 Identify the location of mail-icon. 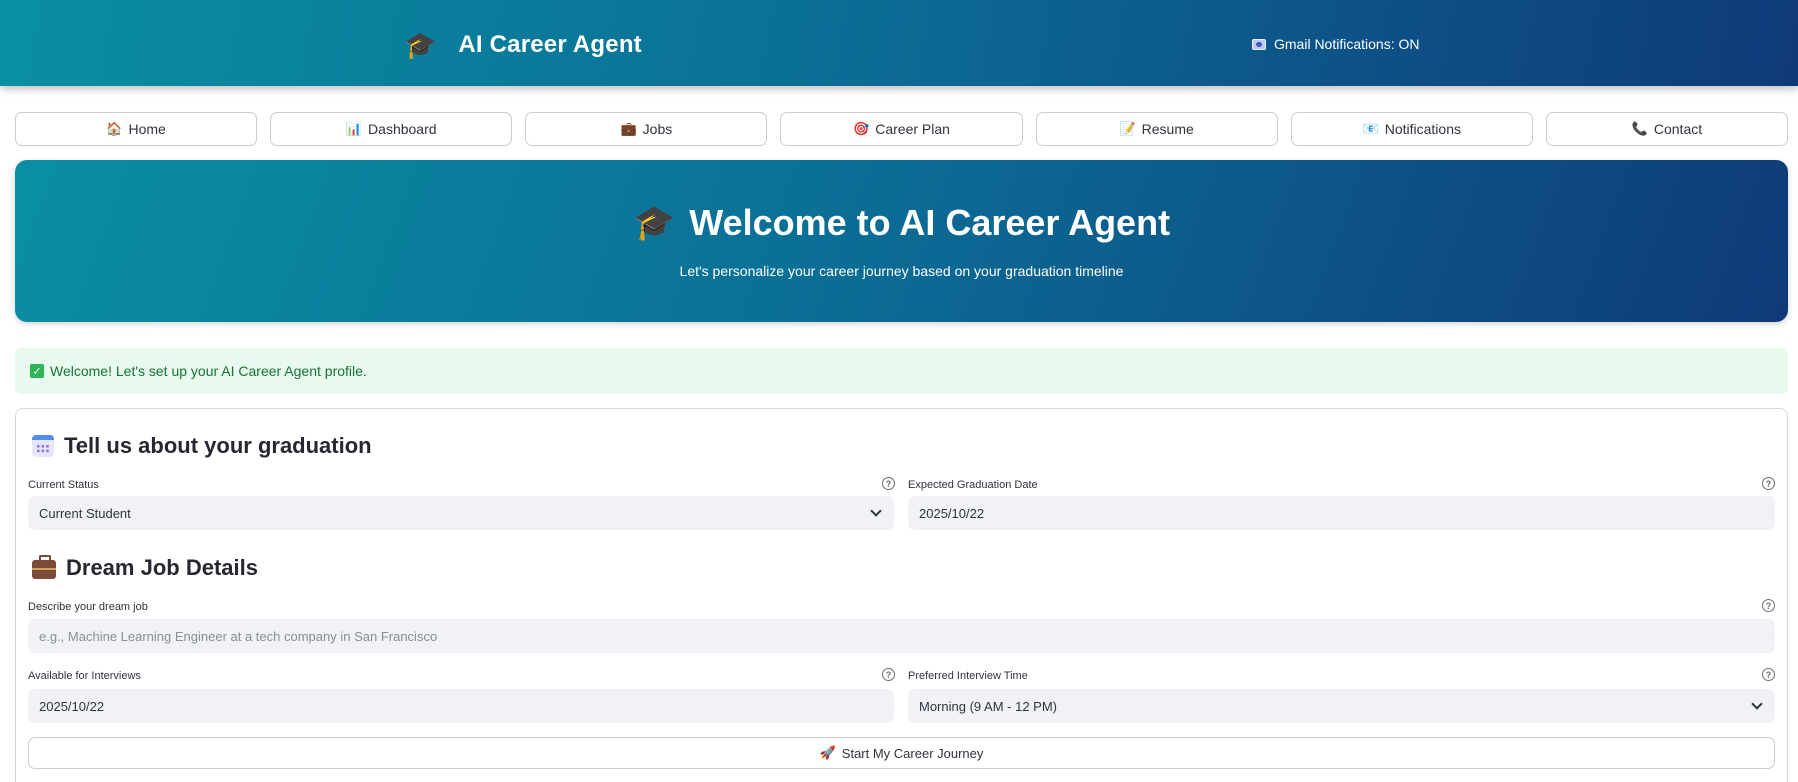
(1259, 44).